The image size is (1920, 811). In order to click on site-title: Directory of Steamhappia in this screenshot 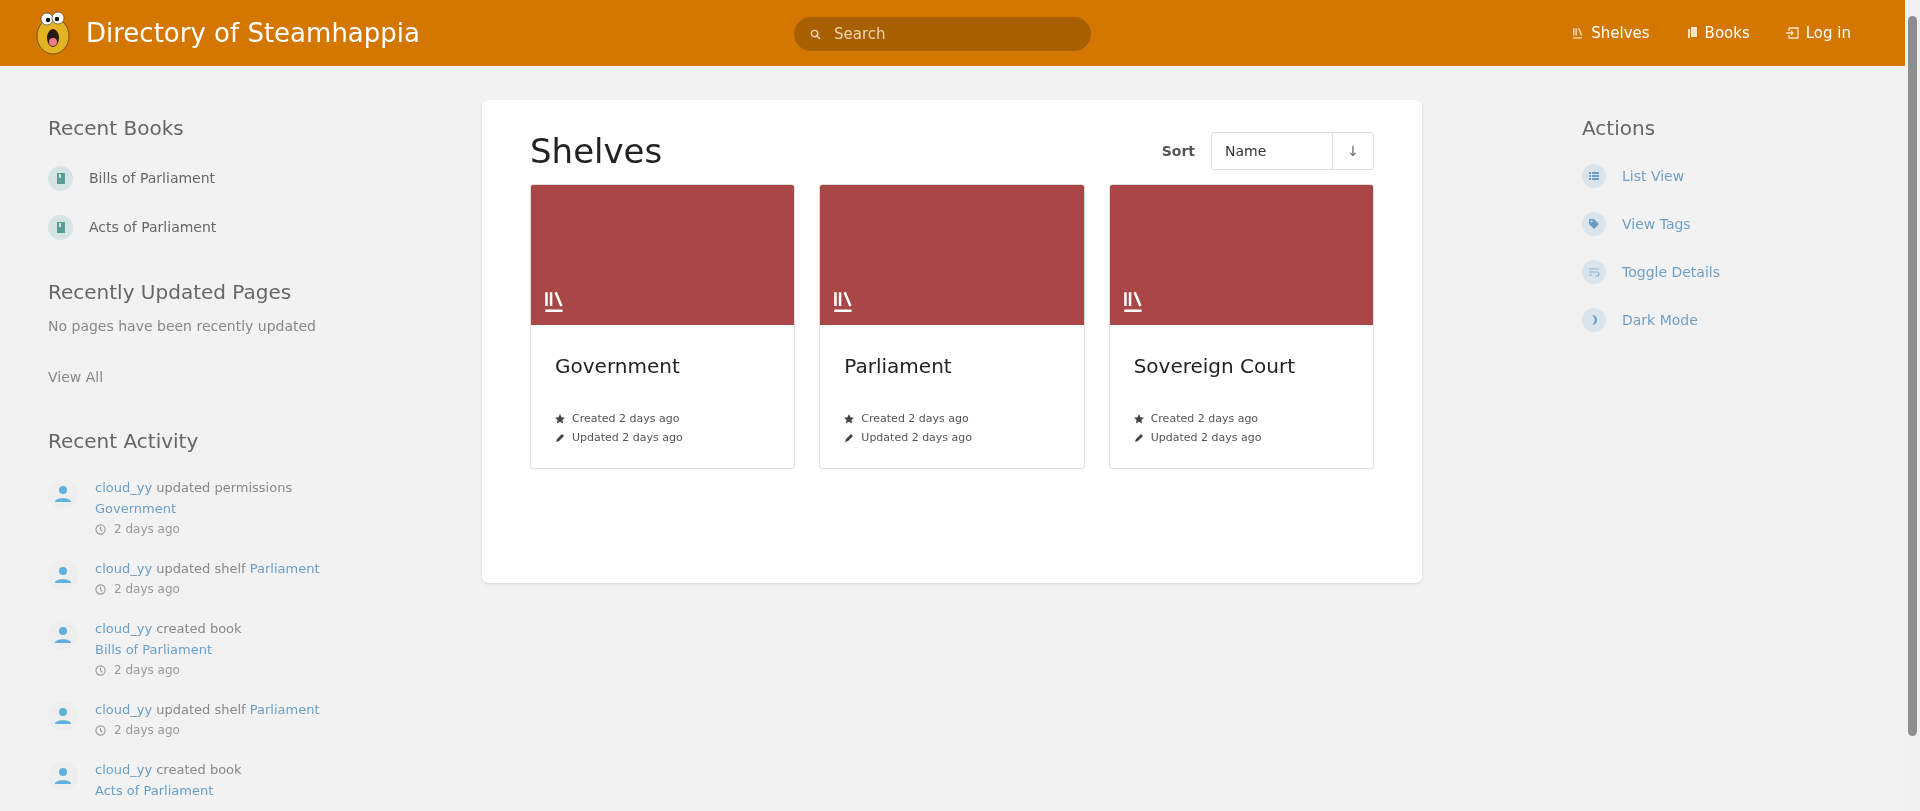, I will do `click(253, 33)`.